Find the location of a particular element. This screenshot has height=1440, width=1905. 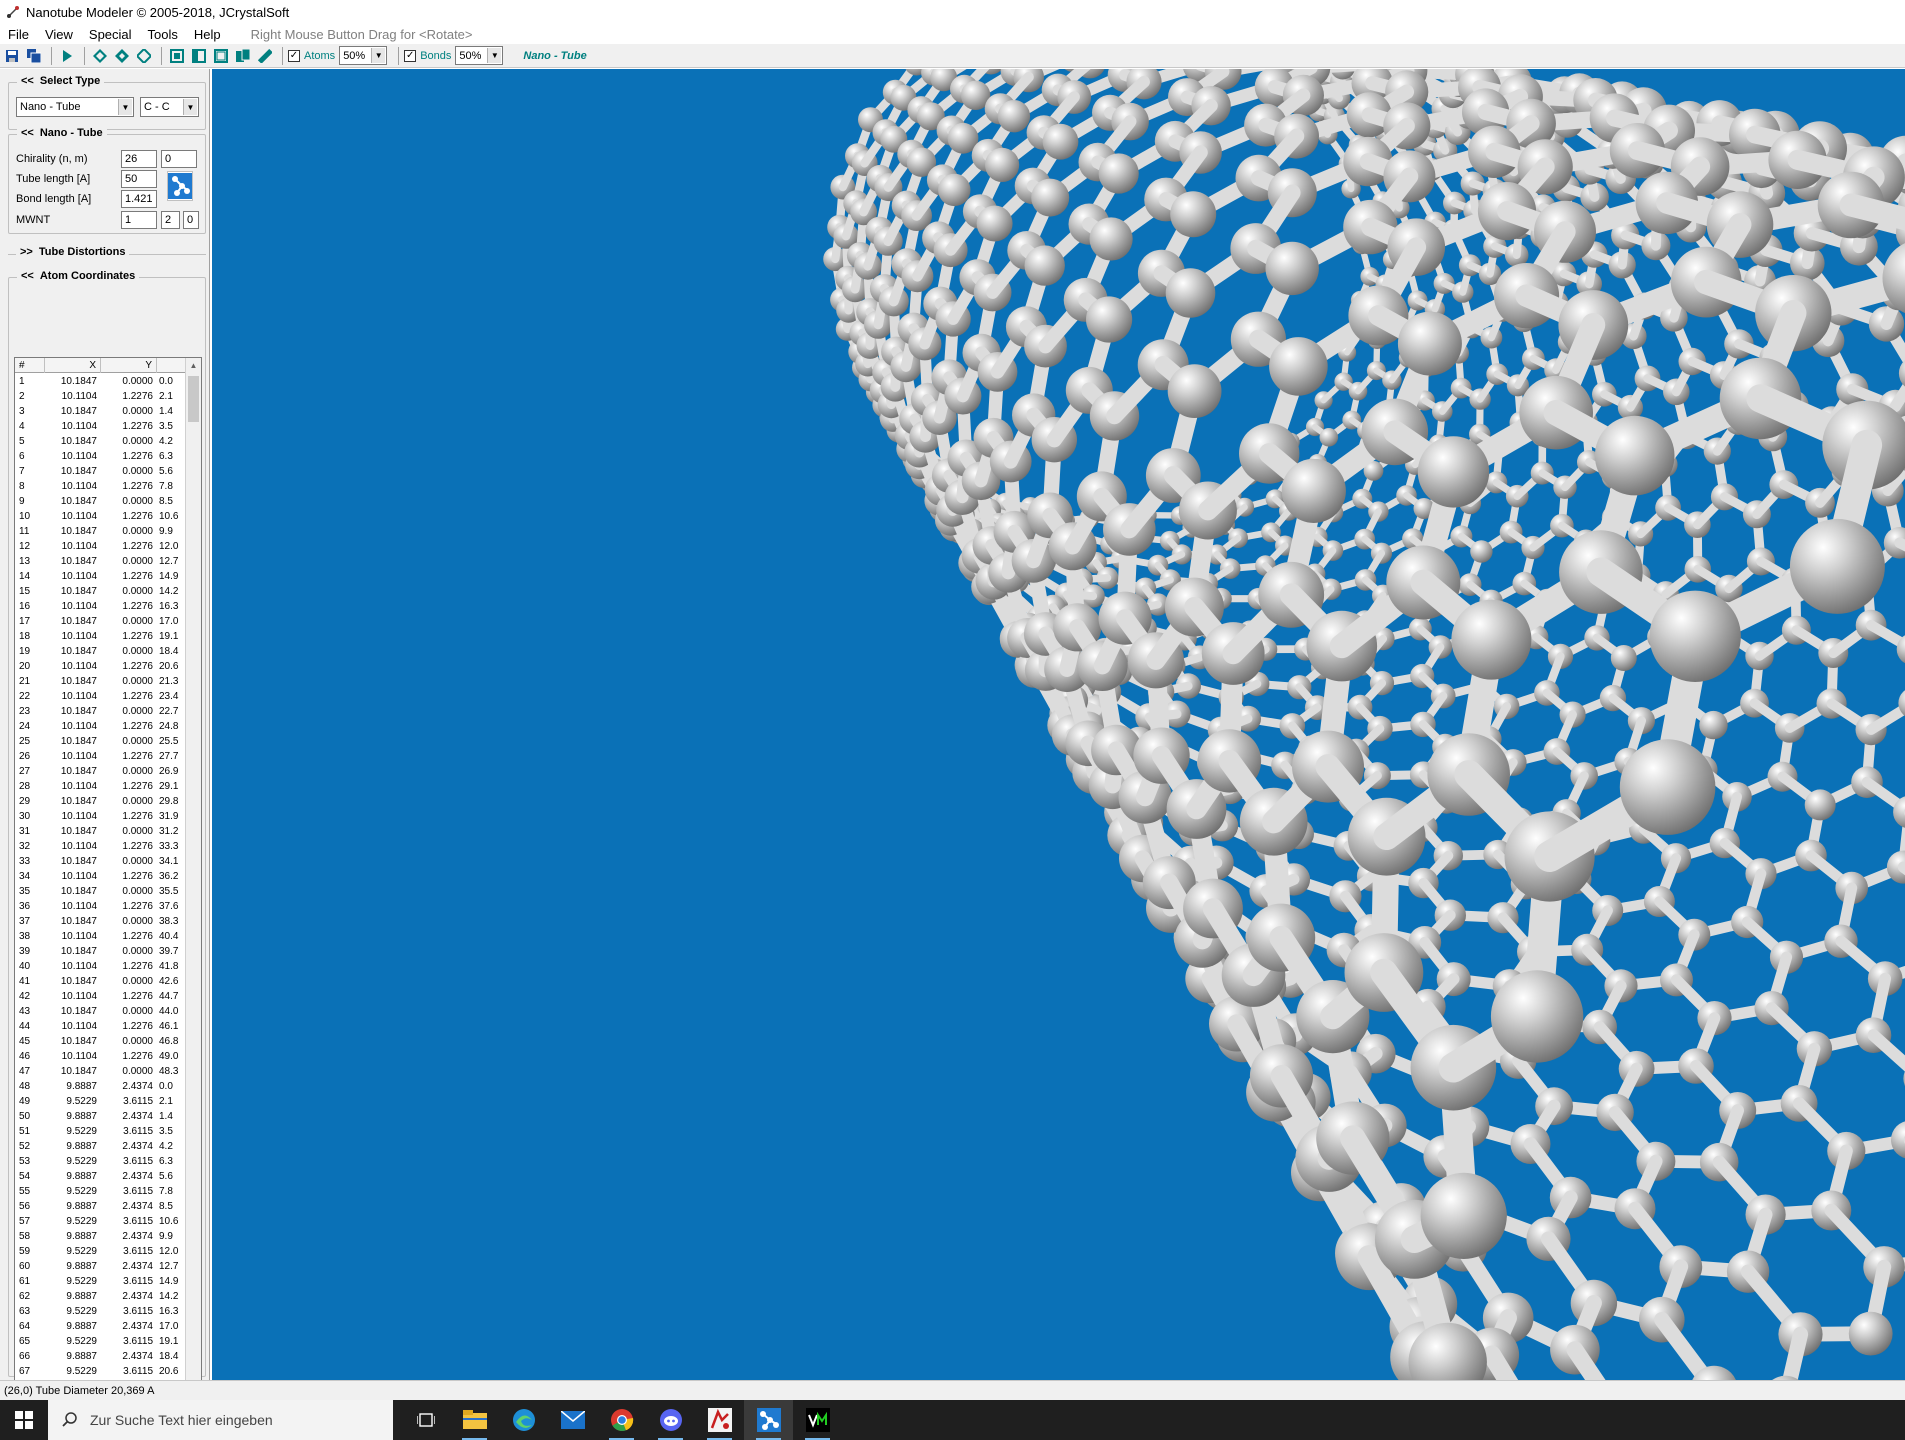

table-row: 9 10.1847 0.0000 8.5 is located at coordinates (101, 501).